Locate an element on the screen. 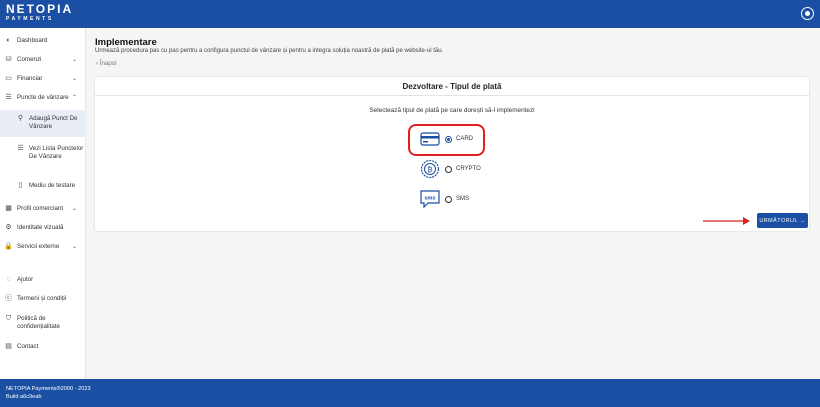 This screenshot has height=407, width=820. sidebar-item-label: Contact is located at coordinates (28, 346).